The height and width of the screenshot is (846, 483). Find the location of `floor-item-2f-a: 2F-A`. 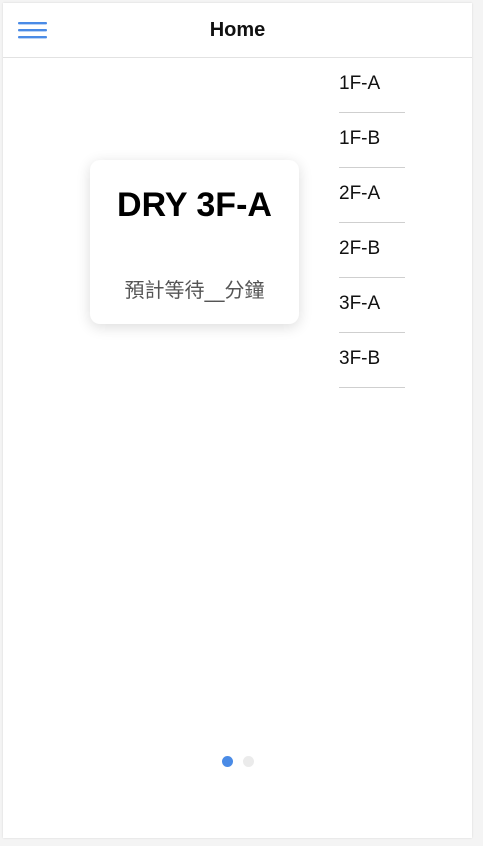

floor-item-2f-a: 2F-A is located at coordinates (372, 195).